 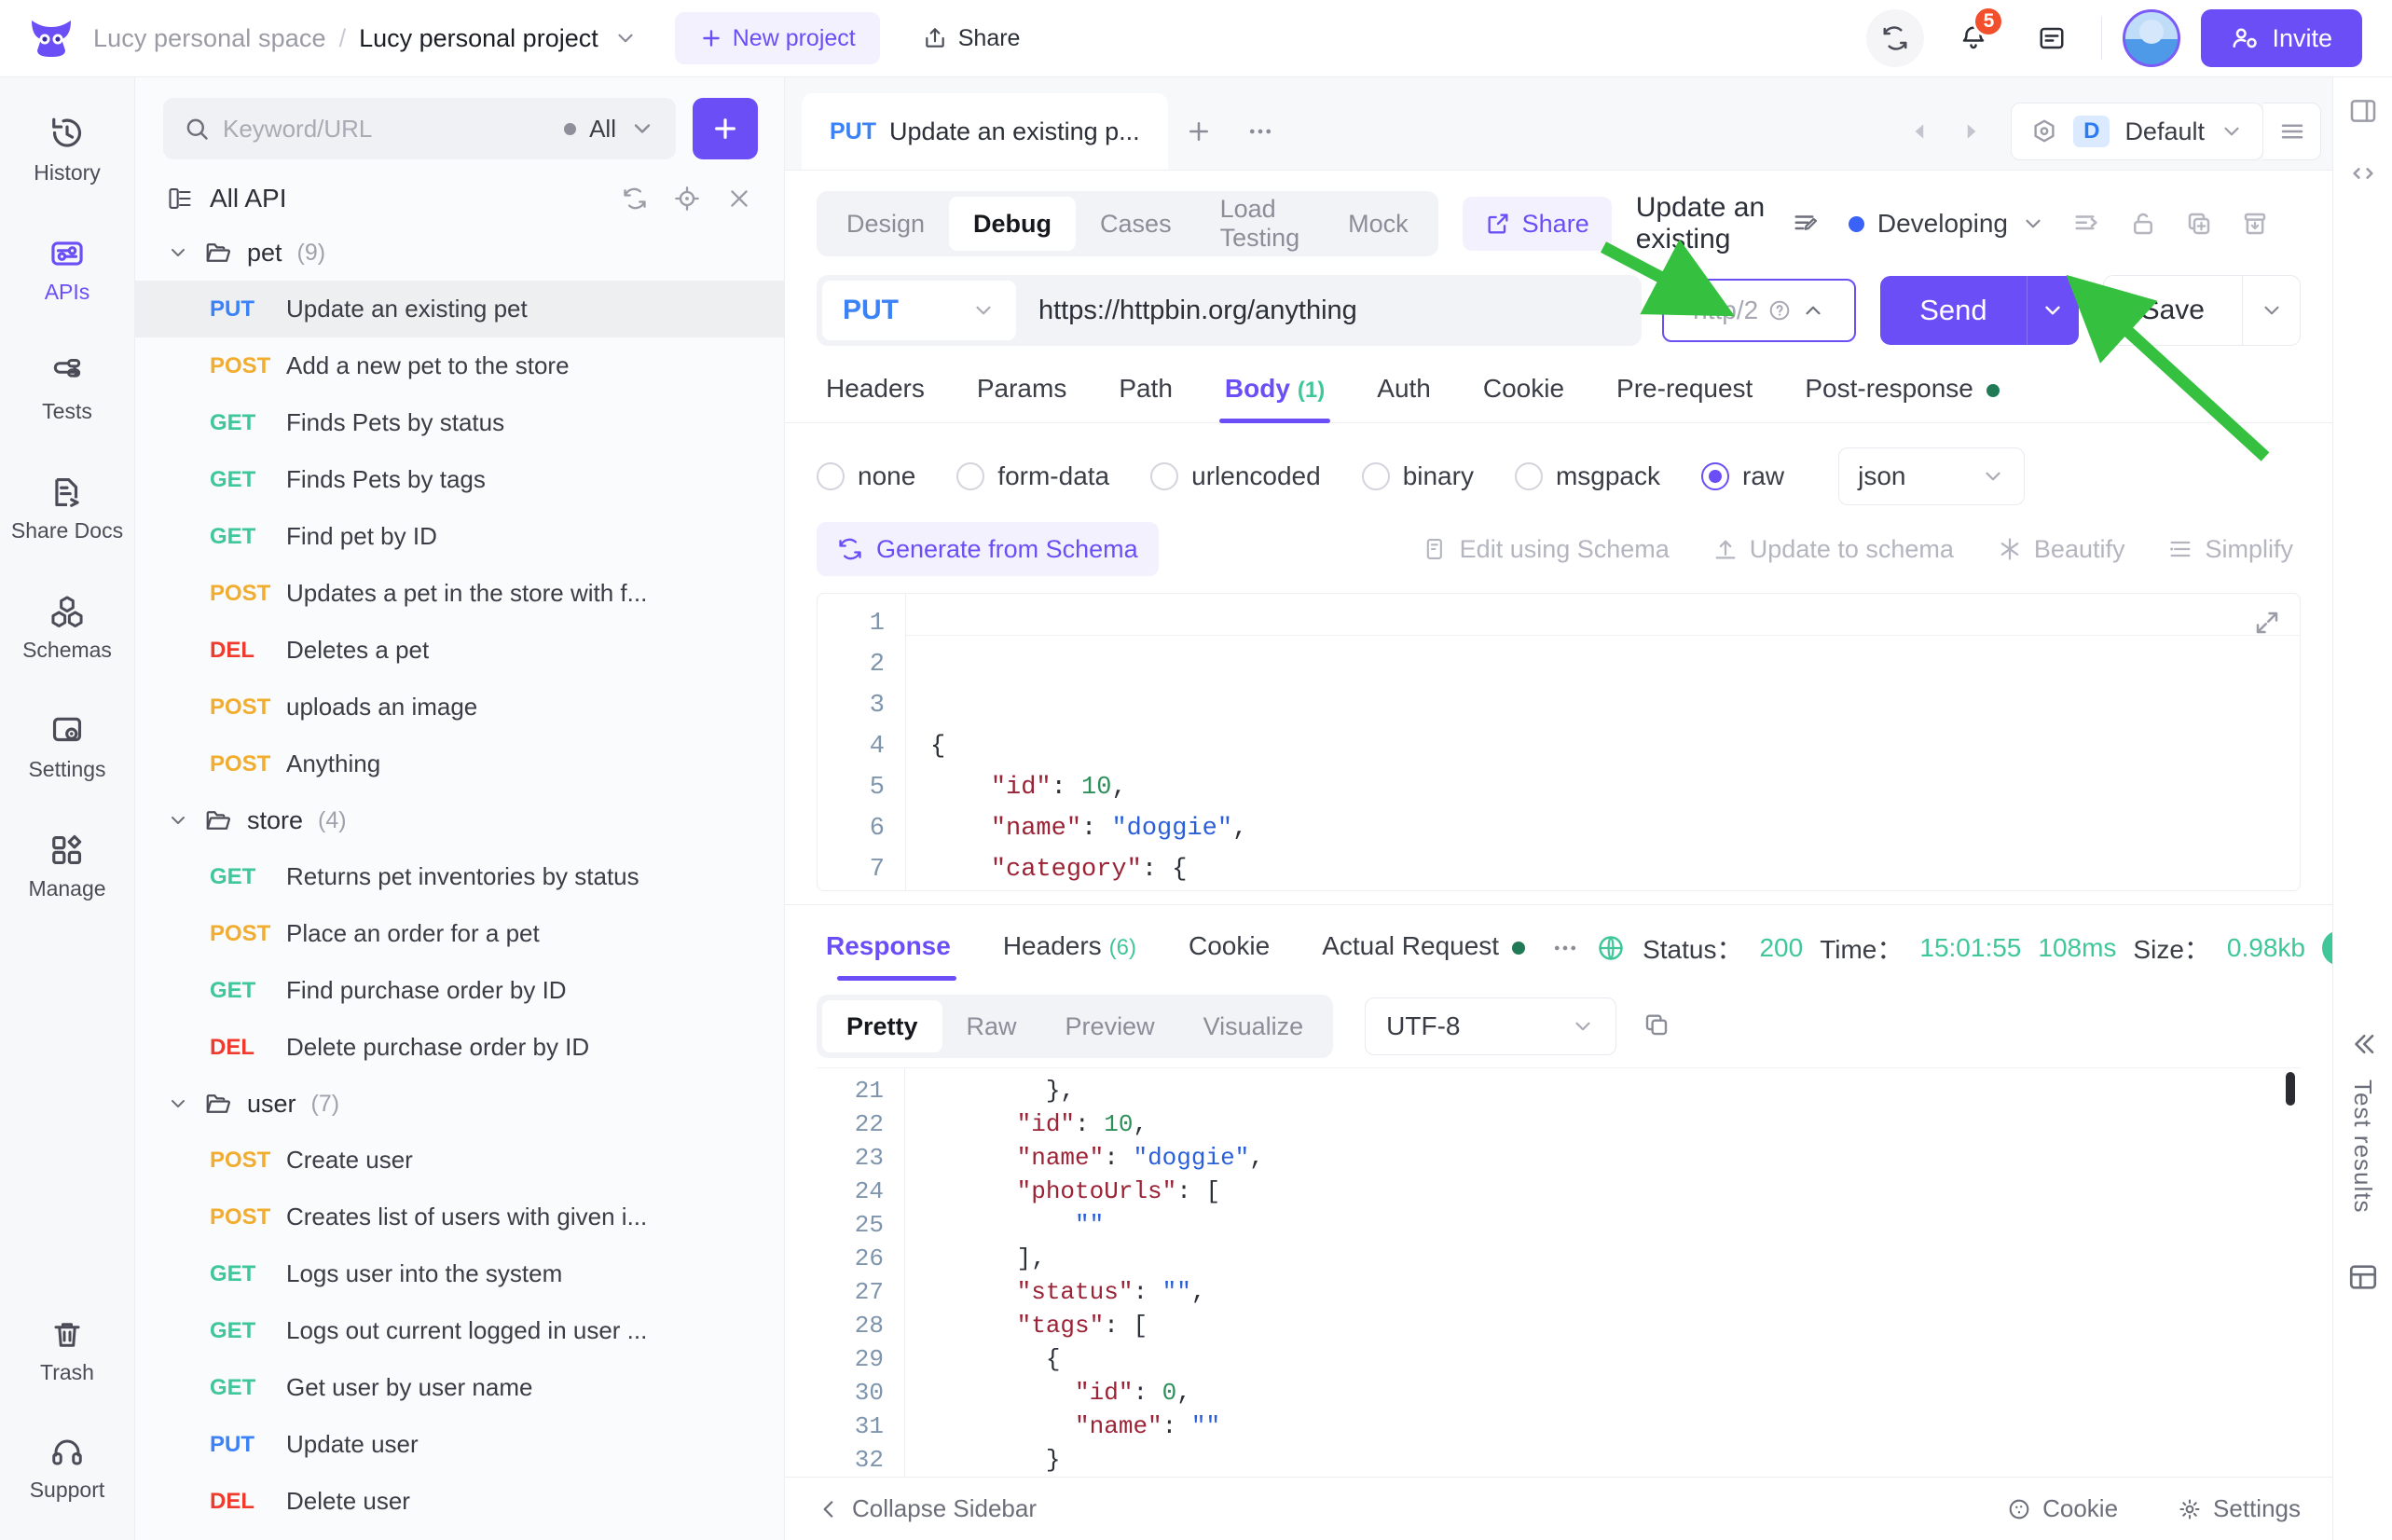 I want to click on tab-prev-icon, so click(x=1920, y=131).